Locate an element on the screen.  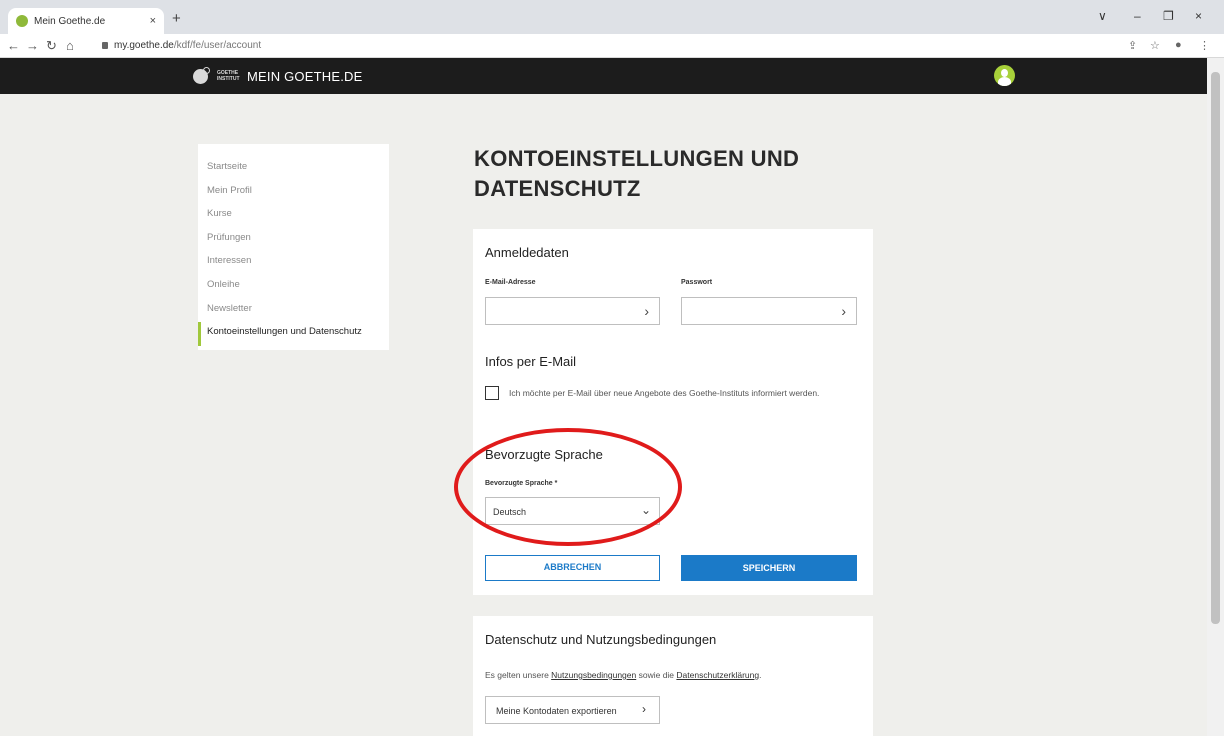
sidebar-item-kontoeinstellungen: Kontoeinstellungen und Datenschutz is located at coordinates (293, 334).